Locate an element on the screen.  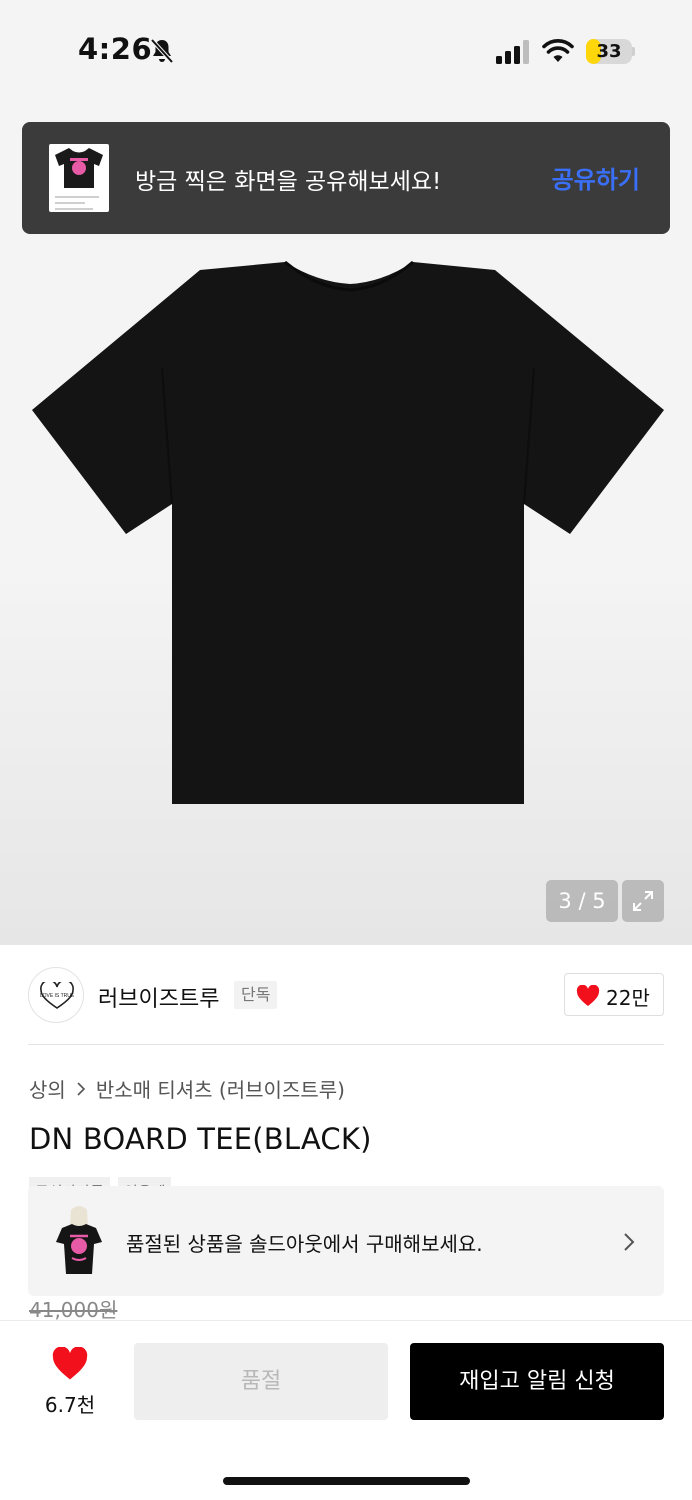
image-counter: 3 / 5 is located at coordinates (582, 901).